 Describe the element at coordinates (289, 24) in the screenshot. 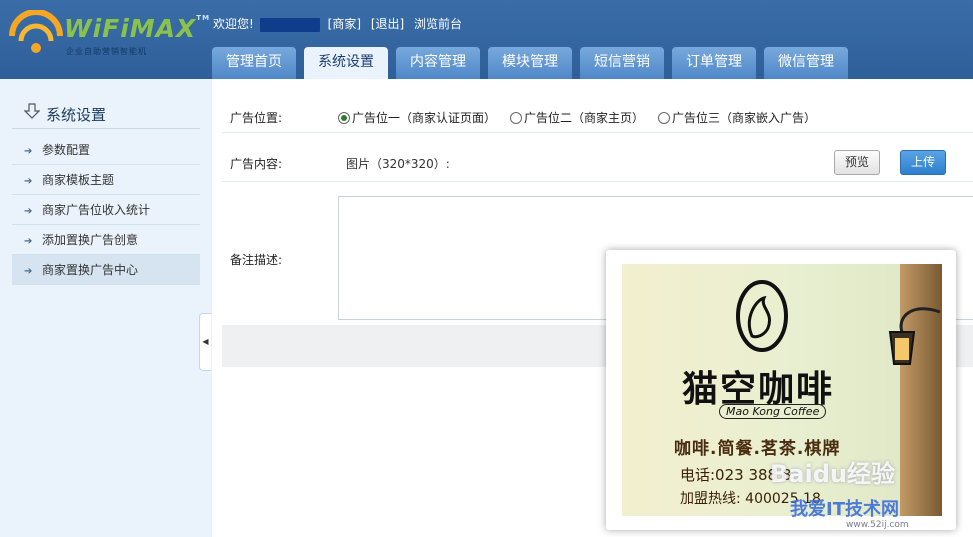

I see `redacted-username` at that location.